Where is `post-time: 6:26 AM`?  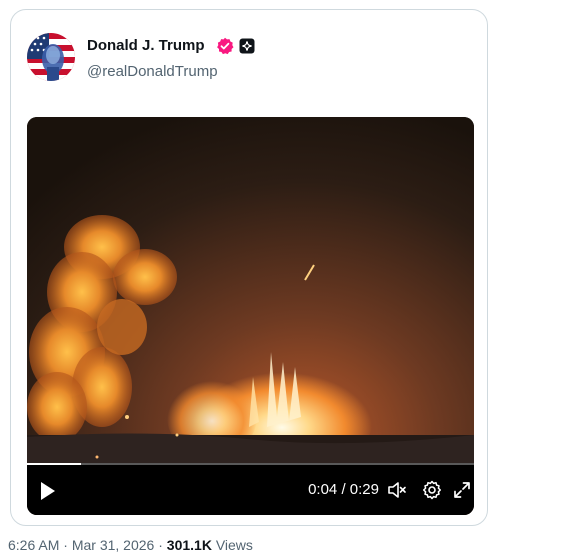
post-time: 6:26 AM is located at coordinates (33, 545).